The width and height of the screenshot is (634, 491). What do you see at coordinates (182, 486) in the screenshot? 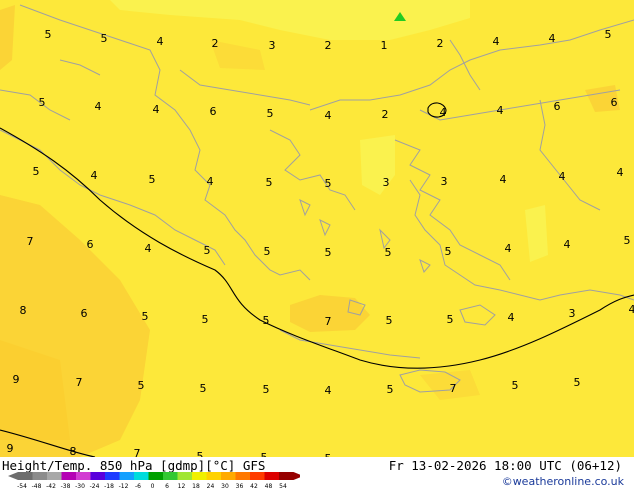
I see `scale-label: 12` at bounding box center [182, 486].